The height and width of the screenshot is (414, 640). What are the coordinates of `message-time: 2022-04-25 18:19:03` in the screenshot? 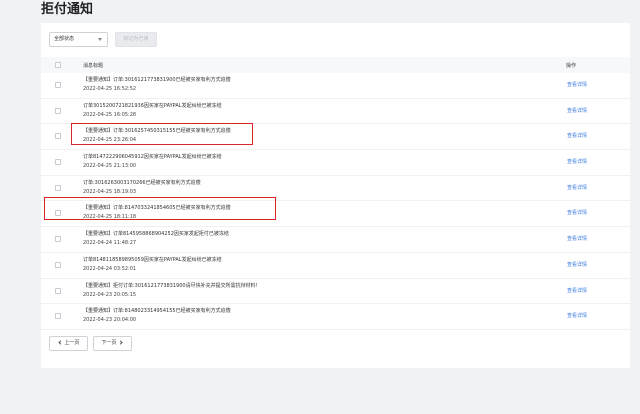 It's located at (110, 191).